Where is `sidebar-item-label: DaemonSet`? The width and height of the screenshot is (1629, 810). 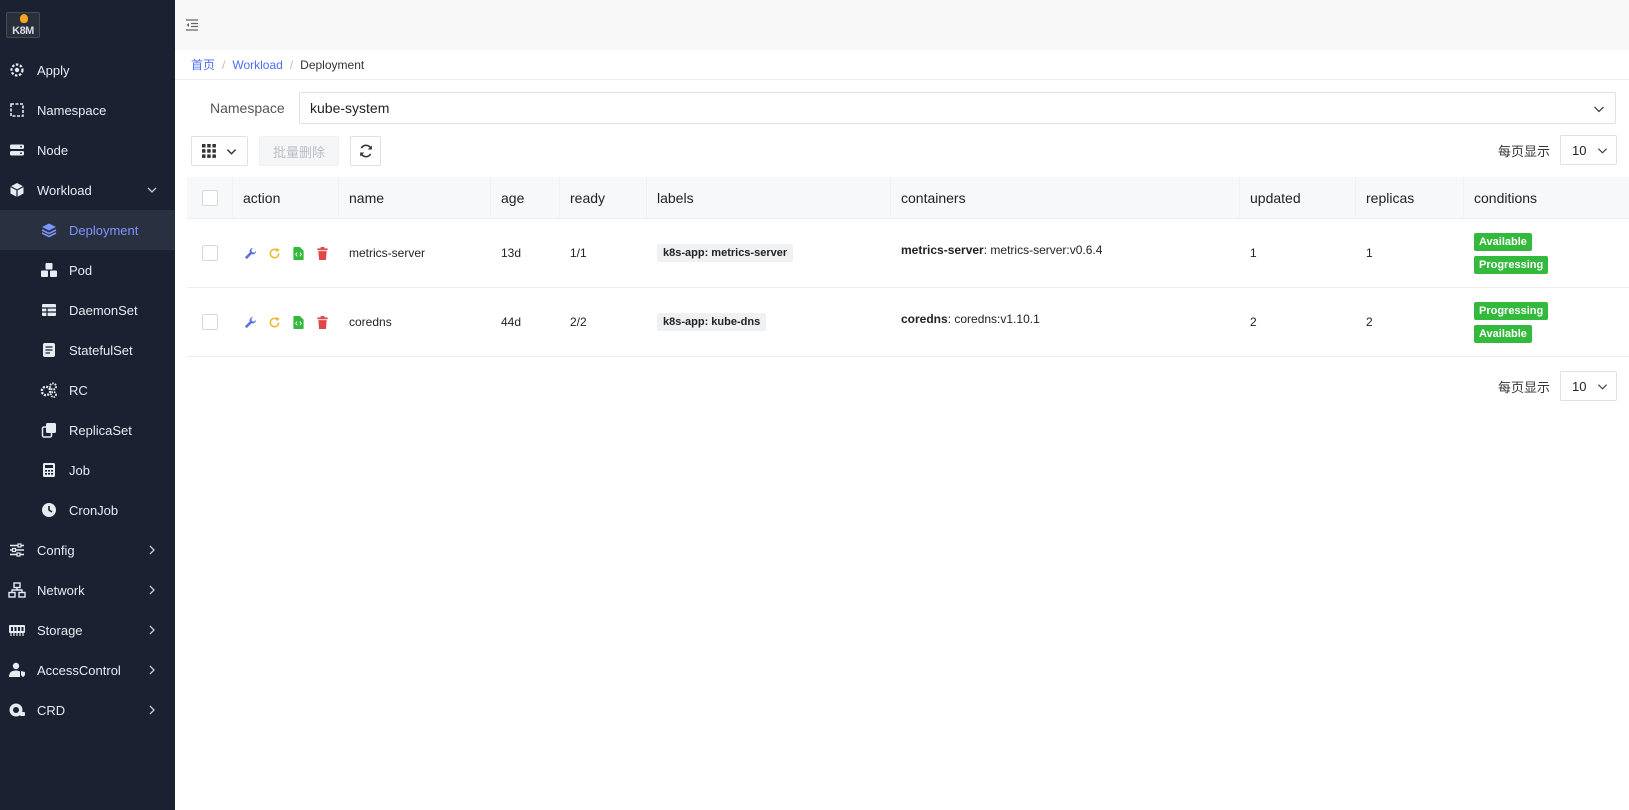 sidebar-item-label: DaemonSet is located at coordinates (103, 310).